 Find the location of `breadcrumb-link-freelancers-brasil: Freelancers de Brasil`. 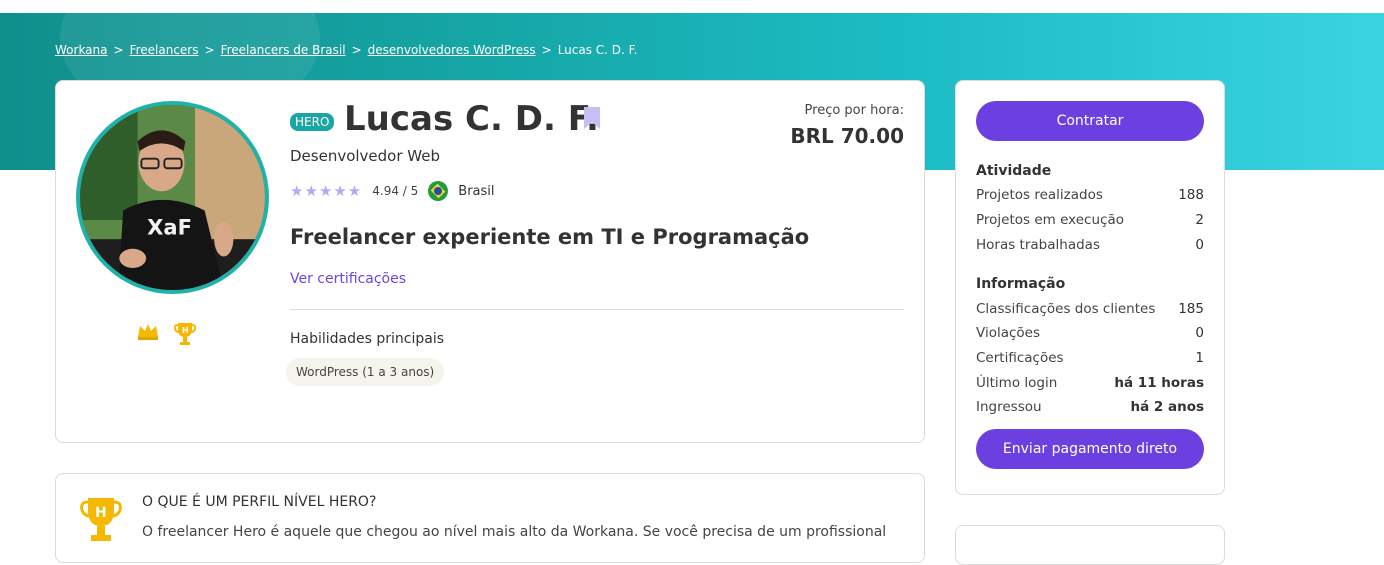

breadcrumb-link-freelancers-brasil: Freelancers de Brasil is located at coordinates (283, 50).